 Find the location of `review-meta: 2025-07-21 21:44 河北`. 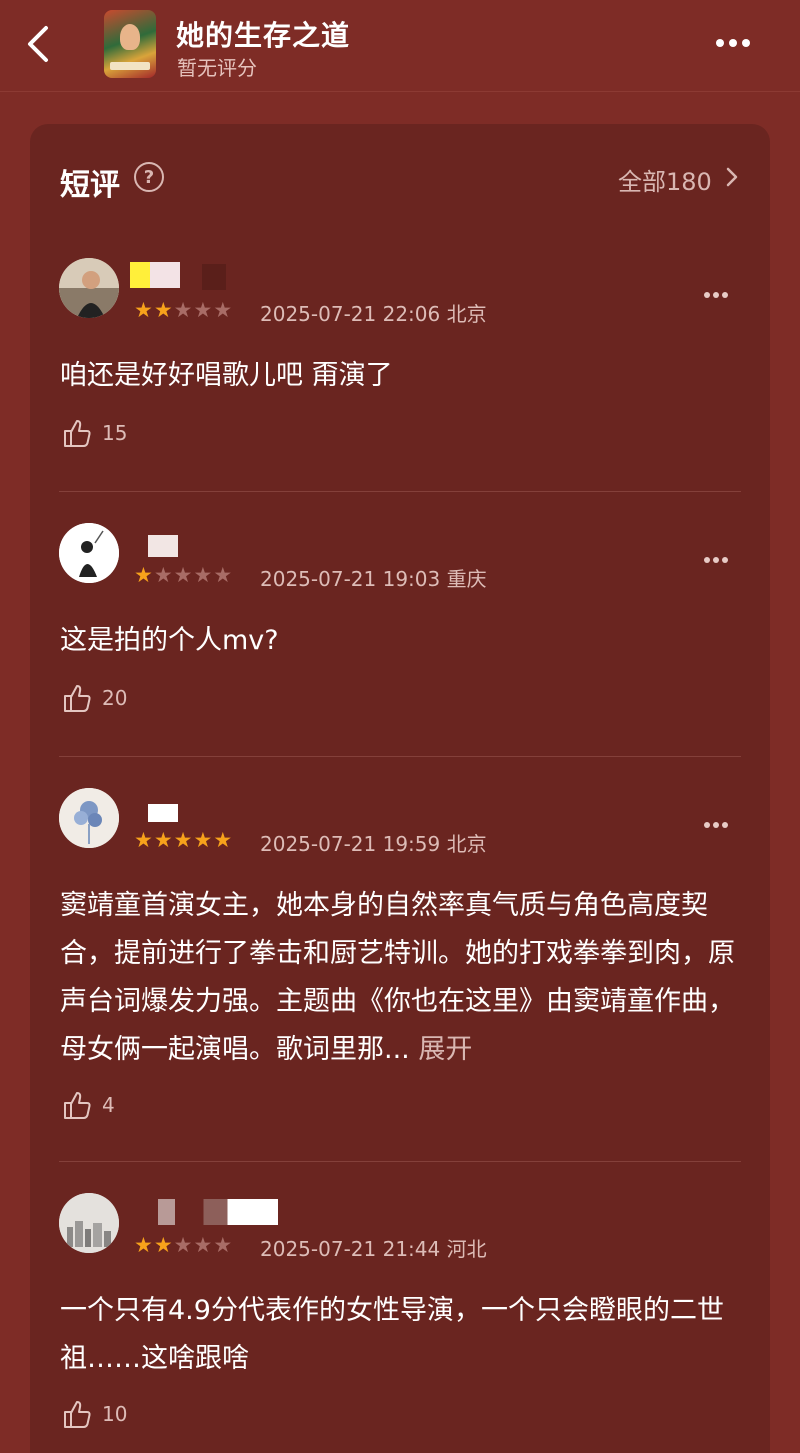

review-meta: 2025-07-21 21:44 河北 is located at coordinates (373, 1247).